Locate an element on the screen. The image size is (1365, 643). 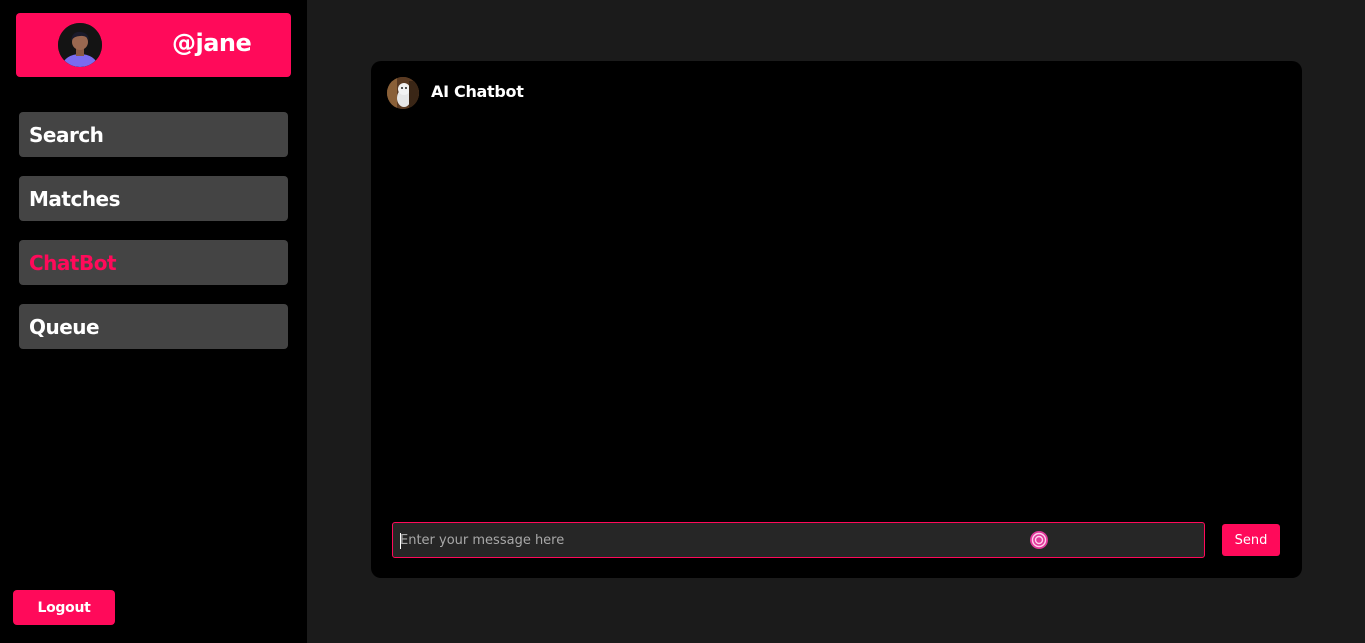
nav-item-search: Search is located at coordinates (153, 134).